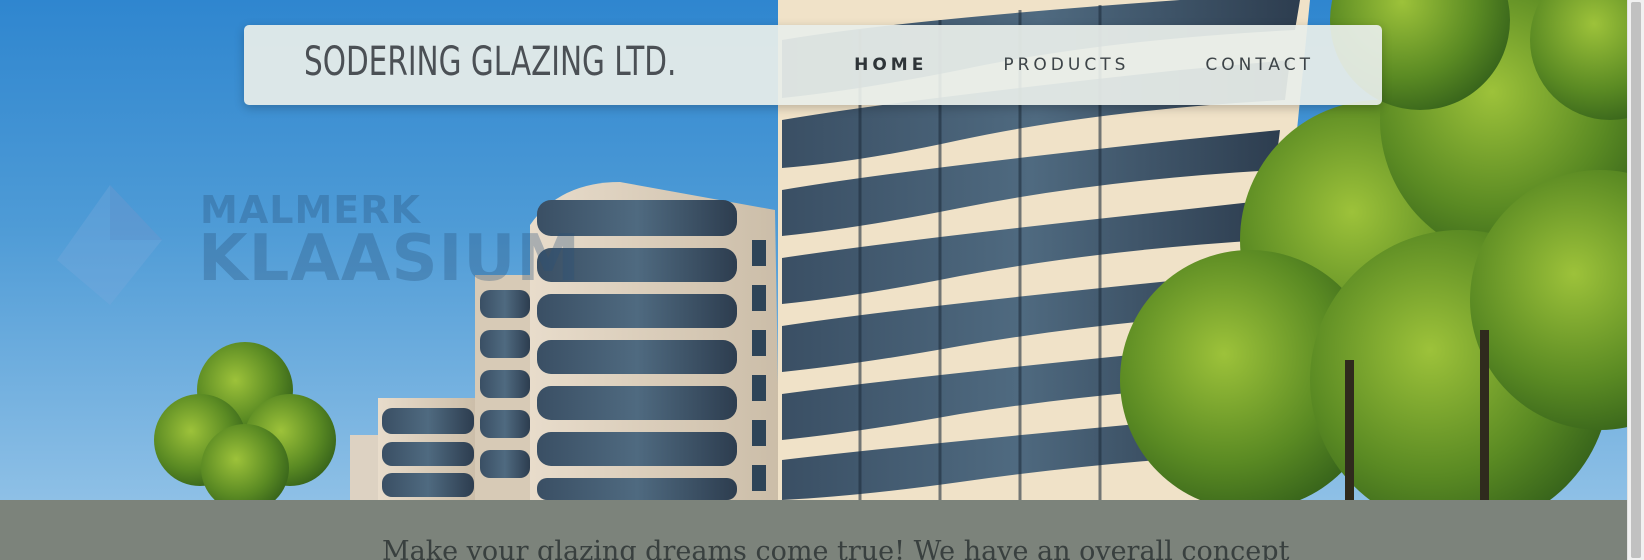 Image resolution: width=1644 pixels, height=560 pixels. I want to click on building-small, so click(414, 449).